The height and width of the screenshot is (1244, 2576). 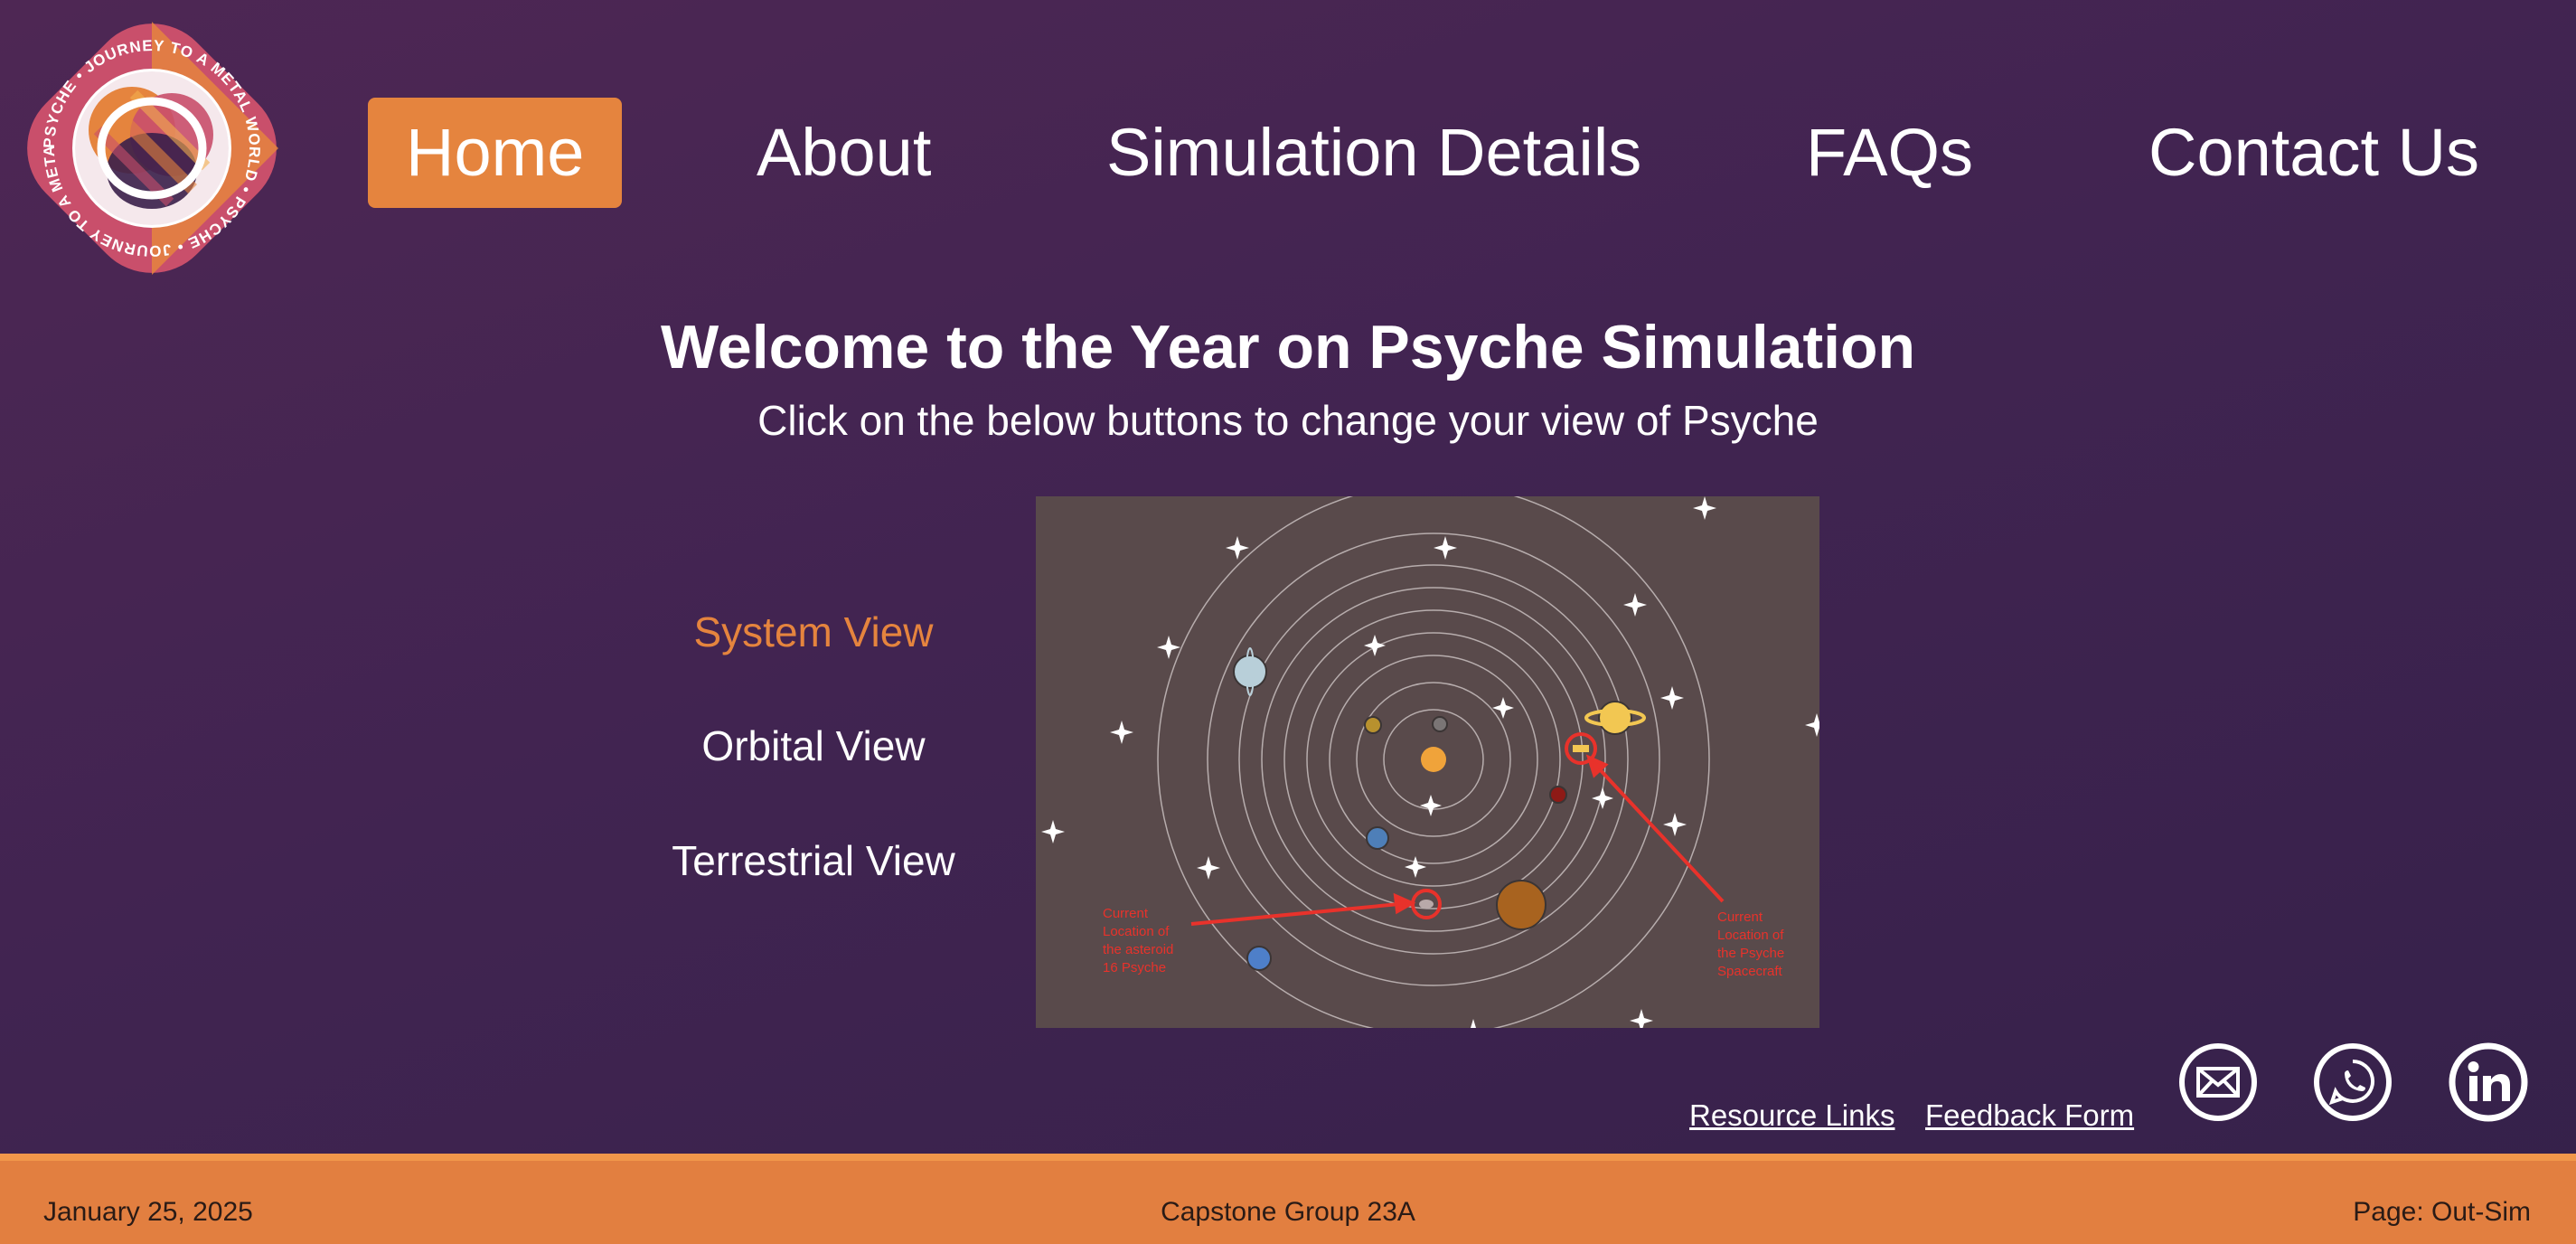 I want to click on nav-about: About, so click(x=844, y=153).